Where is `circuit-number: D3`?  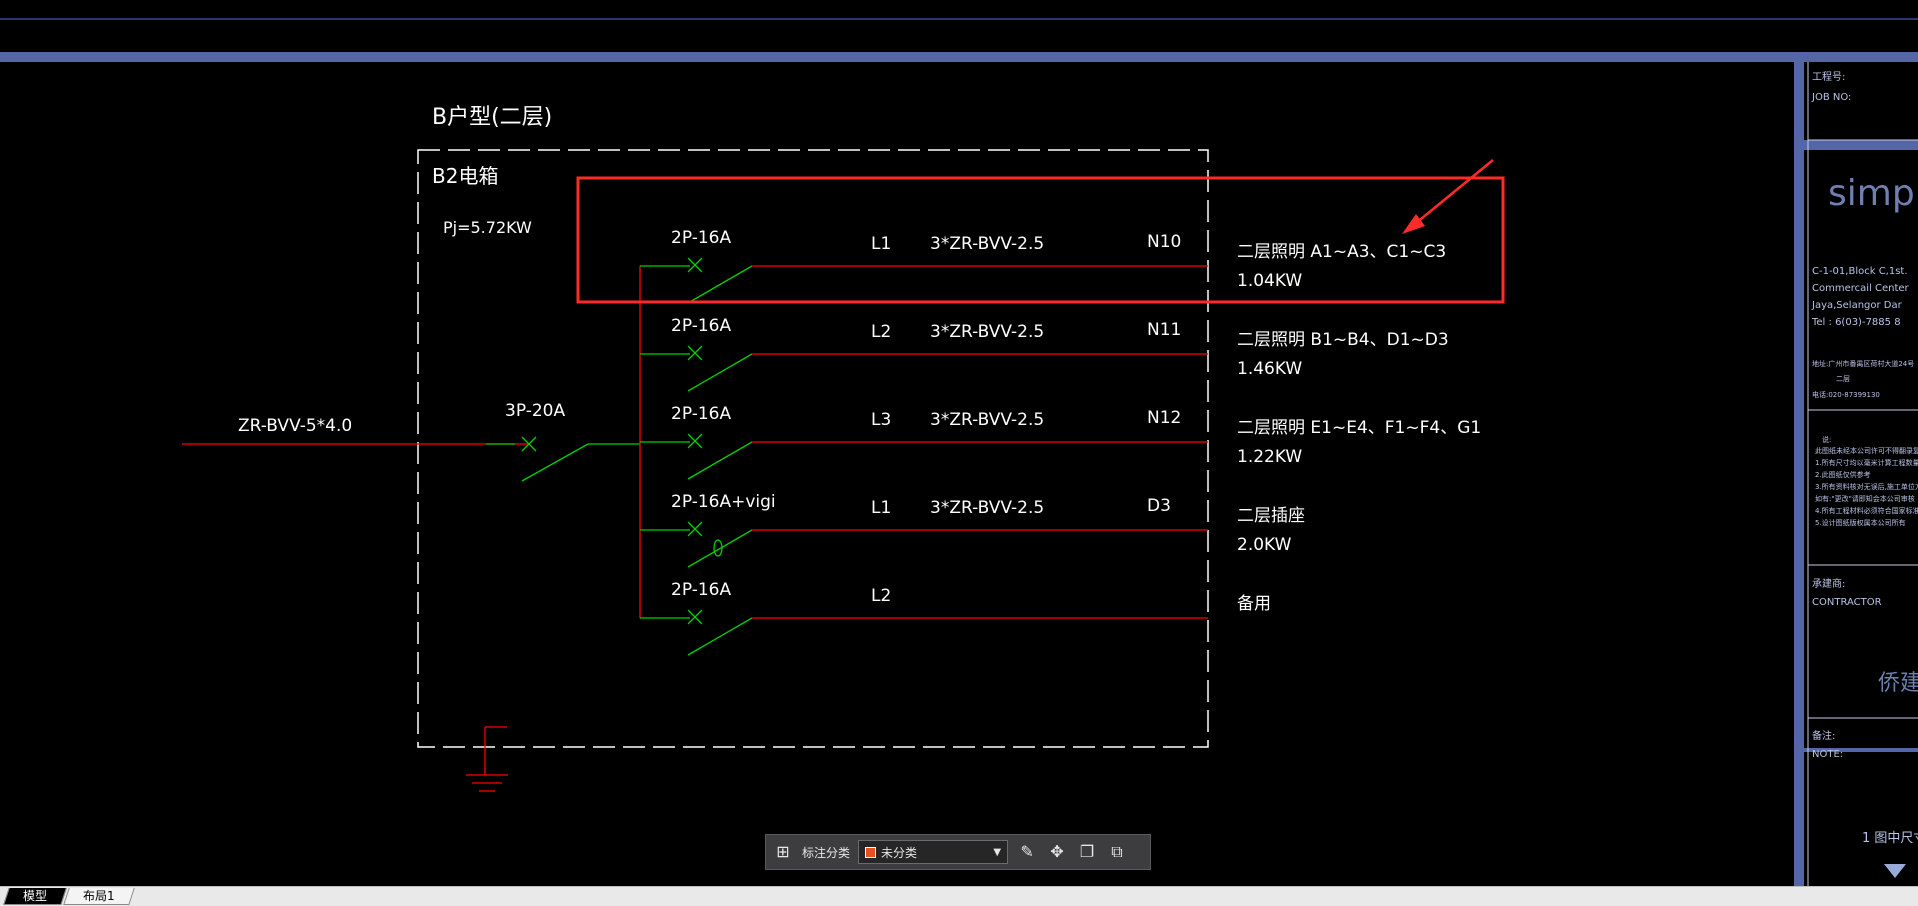
circuit-number: D3 is located at coordinates (1159, 506).